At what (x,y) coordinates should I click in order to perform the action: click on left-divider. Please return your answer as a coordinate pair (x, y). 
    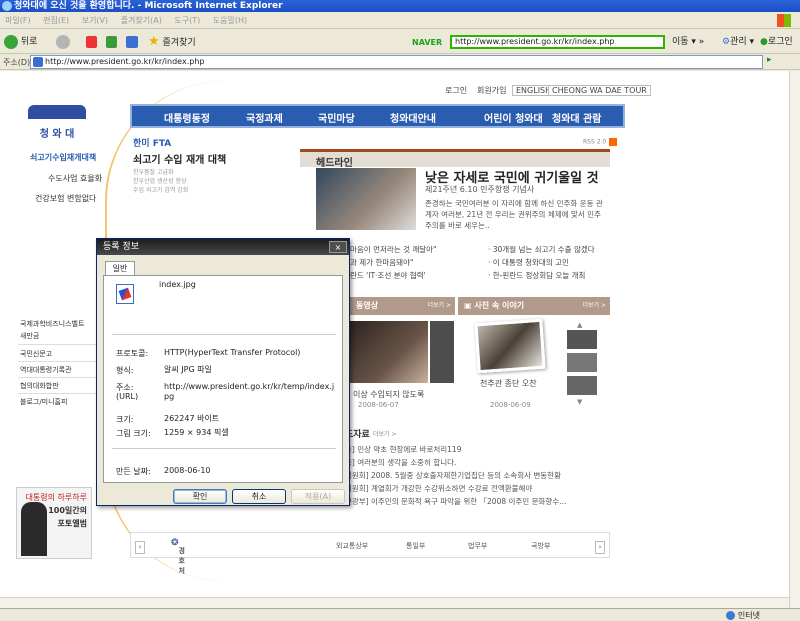
    Looking at the image, I should click on (58, 377).